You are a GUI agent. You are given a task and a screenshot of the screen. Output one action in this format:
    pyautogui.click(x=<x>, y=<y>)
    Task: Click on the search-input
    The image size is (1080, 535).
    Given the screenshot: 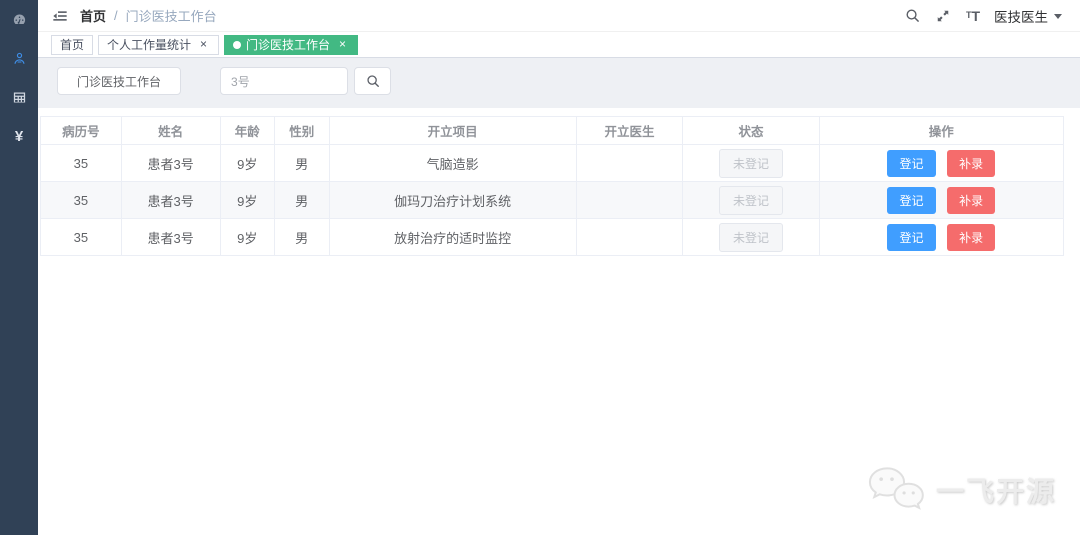 What is the action you would take?
    pyautogui.click(x=284, y=81)
    